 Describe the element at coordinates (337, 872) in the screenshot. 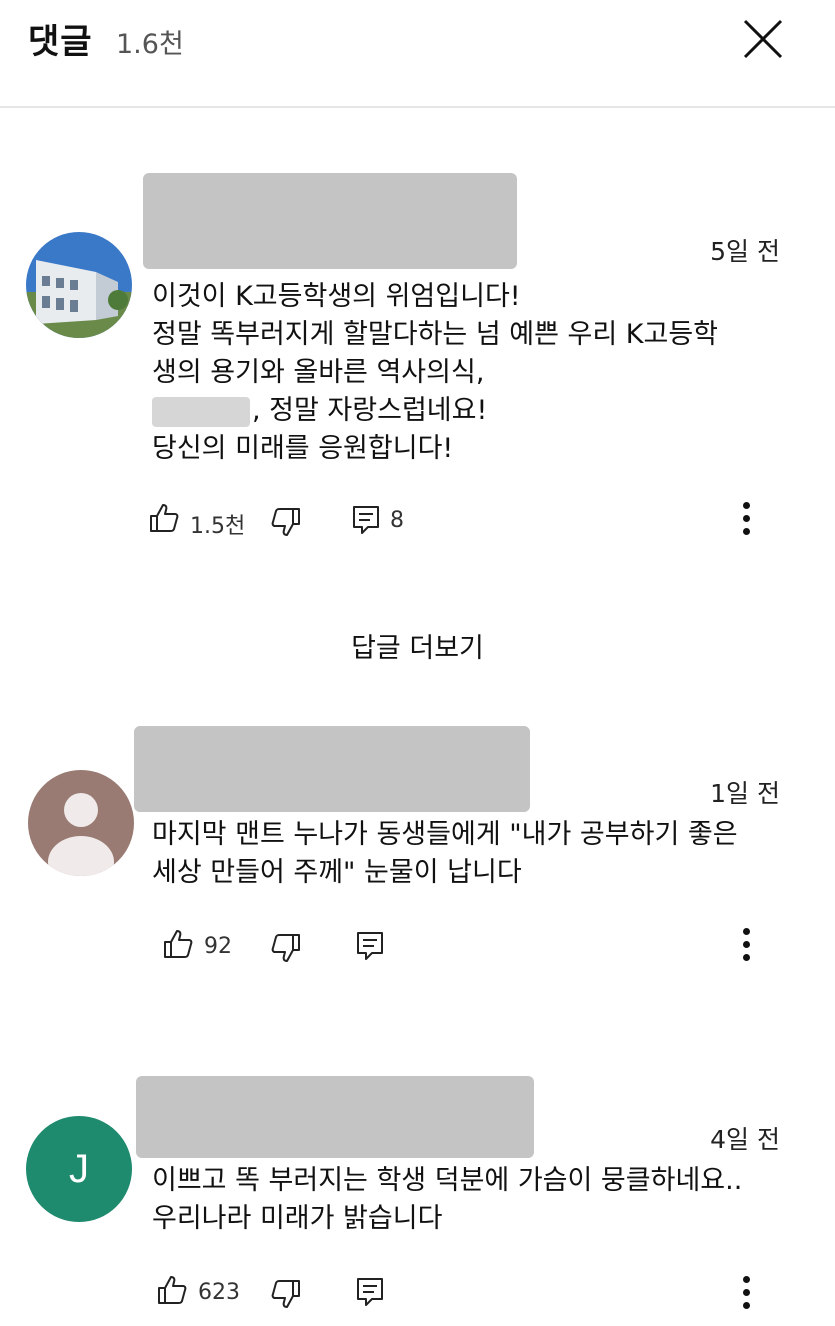

I see `comment-line: 세상 만들어 주께" 눈물이 납니다` at that location.